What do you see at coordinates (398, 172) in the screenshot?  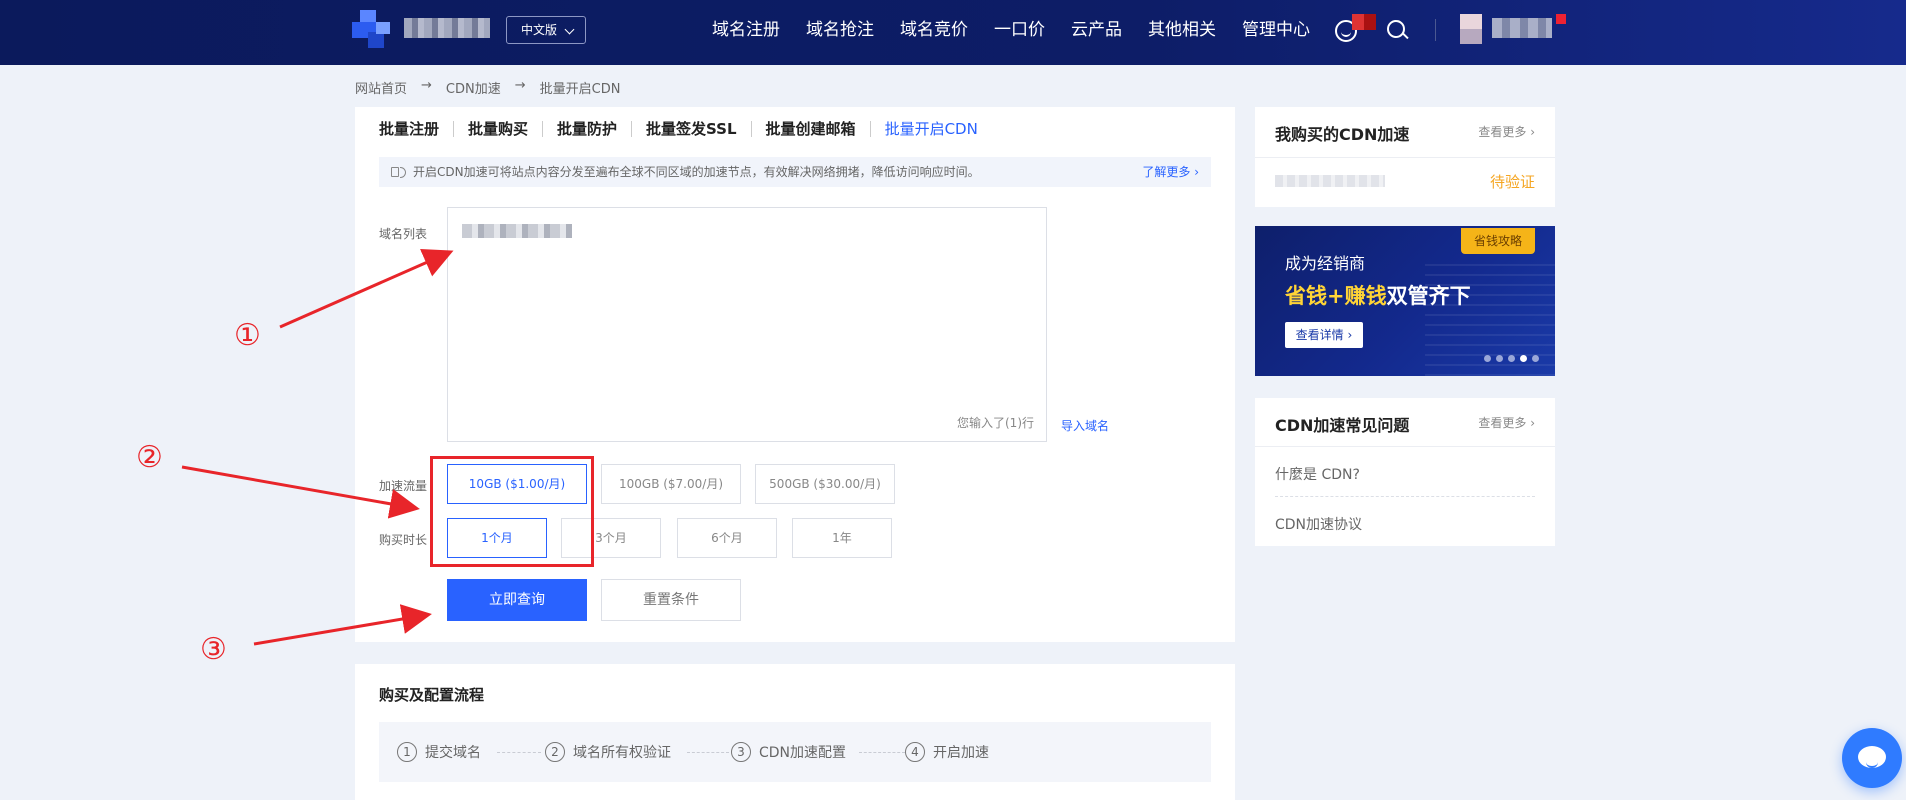 I see `speaker-icon` at bounding box center [398, 172].